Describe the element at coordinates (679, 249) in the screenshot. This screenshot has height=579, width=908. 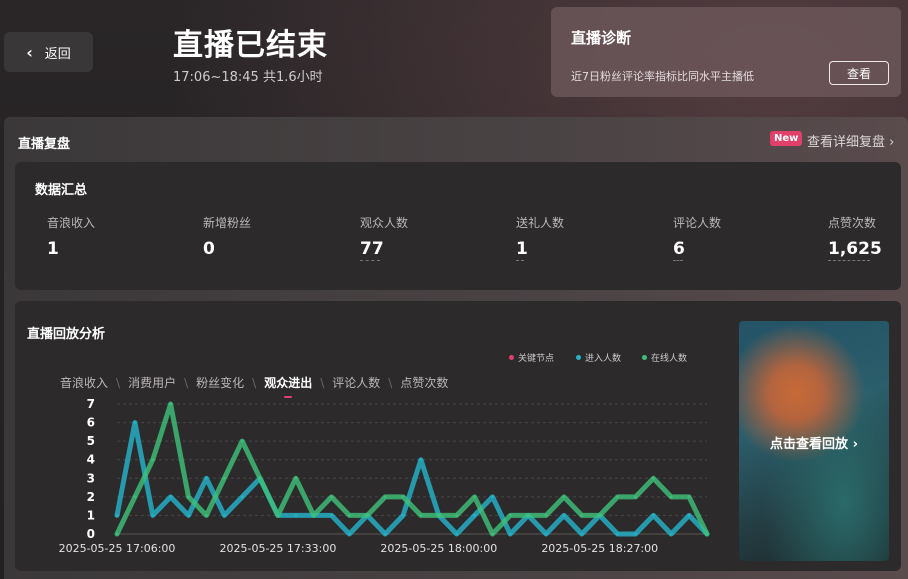
I see `metric-value: 6` at that location.